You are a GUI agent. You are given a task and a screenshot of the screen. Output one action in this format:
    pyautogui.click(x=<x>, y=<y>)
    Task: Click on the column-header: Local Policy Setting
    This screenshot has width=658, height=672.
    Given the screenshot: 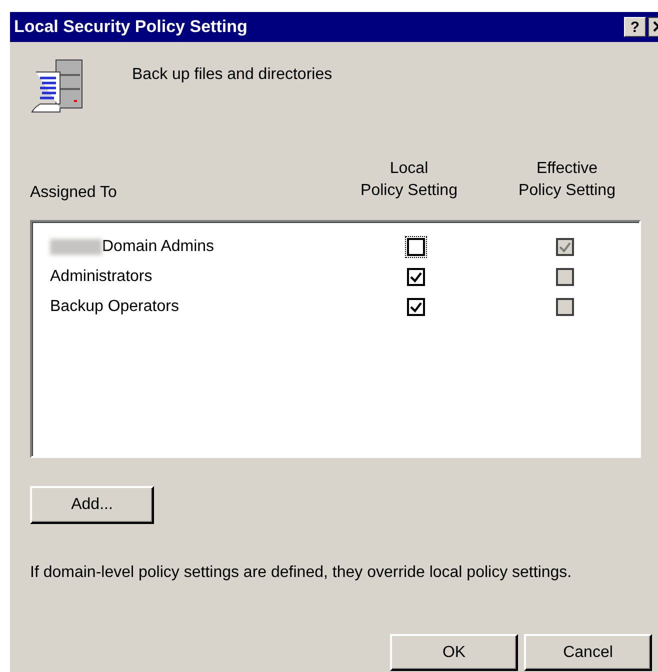 What is the action you would take?
    pyautogui.click(x=409, y=180)
    